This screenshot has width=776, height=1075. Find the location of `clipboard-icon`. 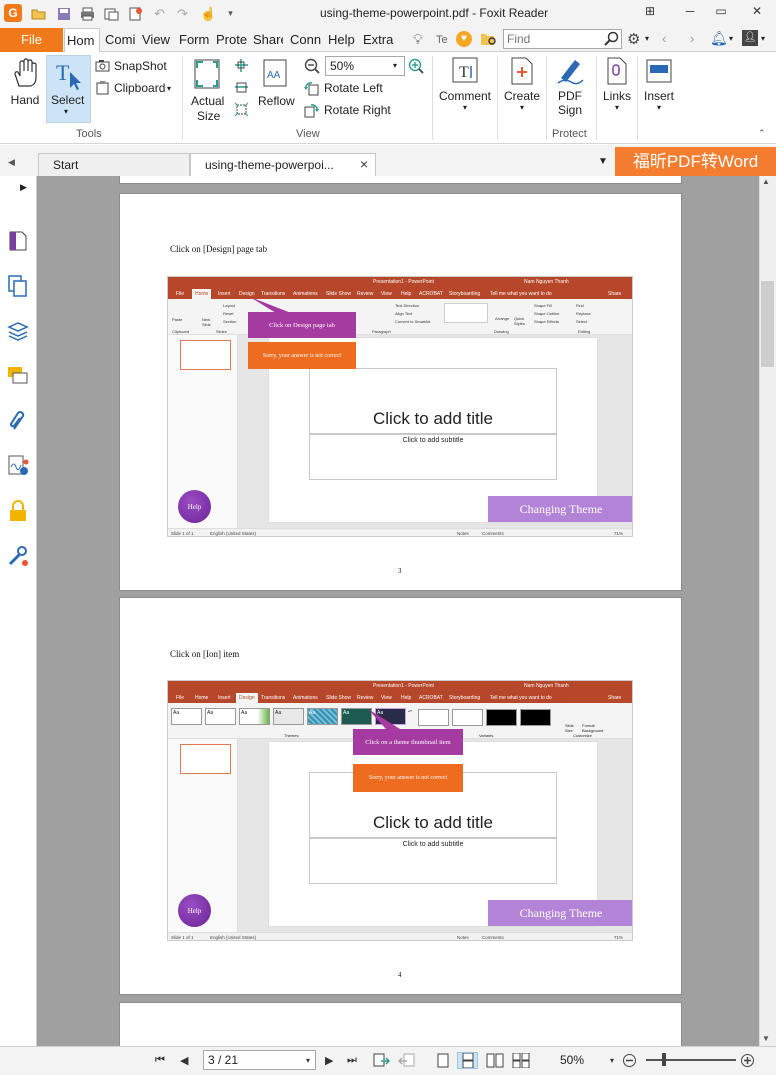

clipboard-icon is located at coordinates (102, 89).